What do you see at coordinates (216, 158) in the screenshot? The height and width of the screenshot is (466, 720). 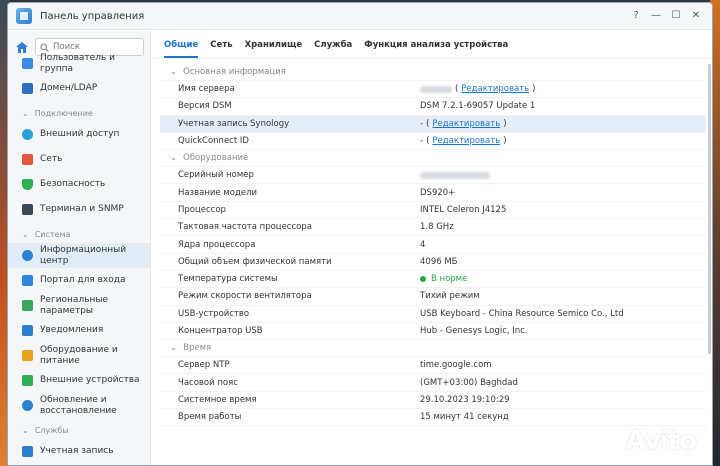 I see `group-label: Оборудование` at bounding box center [216, 158].